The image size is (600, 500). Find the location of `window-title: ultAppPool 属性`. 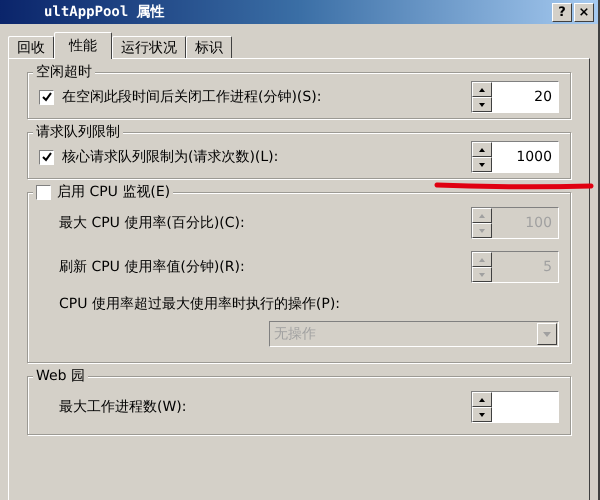

window-title: ultAppPool 属性 is located at coordinates (104, 12).